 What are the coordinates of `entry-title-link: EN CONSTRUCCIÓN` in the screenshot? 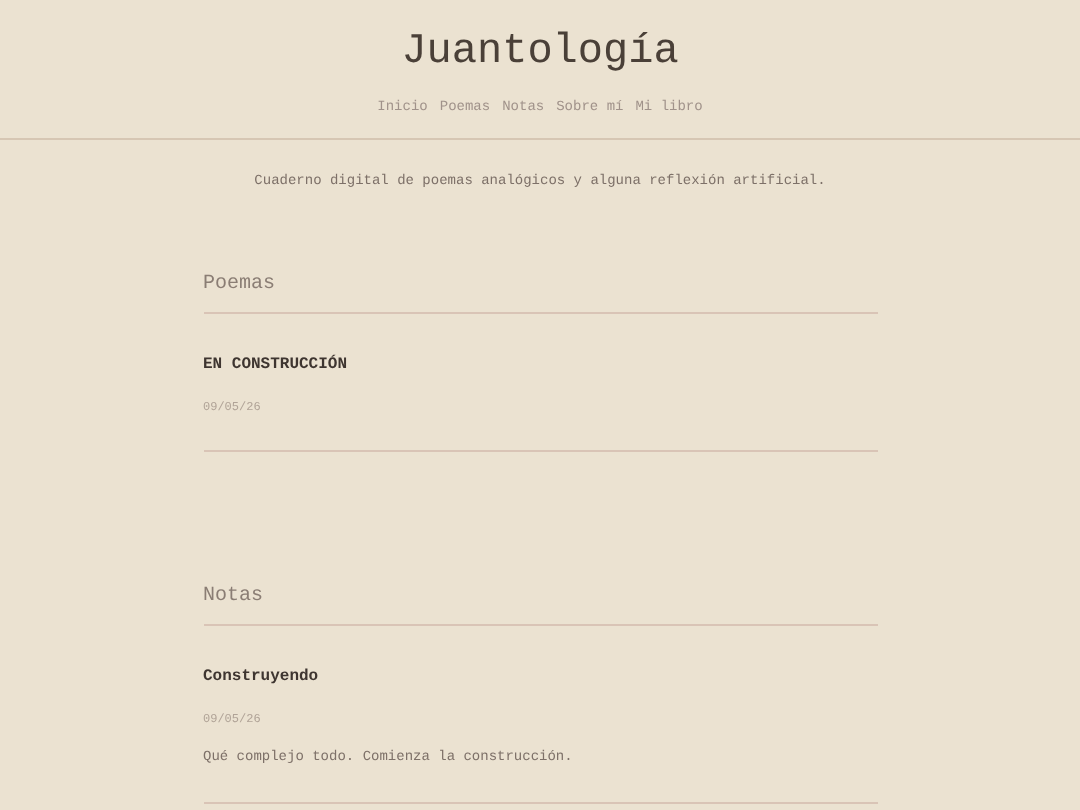 It's located at (275, 365).